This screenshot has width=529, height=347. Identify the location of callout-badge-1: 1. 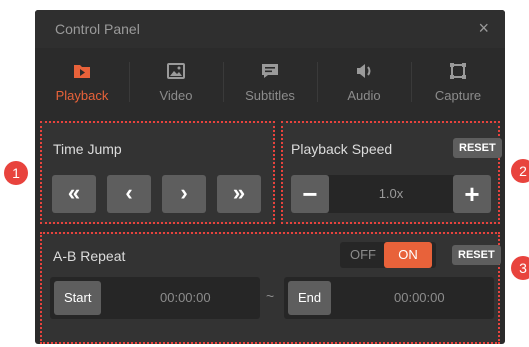
(16, 173).